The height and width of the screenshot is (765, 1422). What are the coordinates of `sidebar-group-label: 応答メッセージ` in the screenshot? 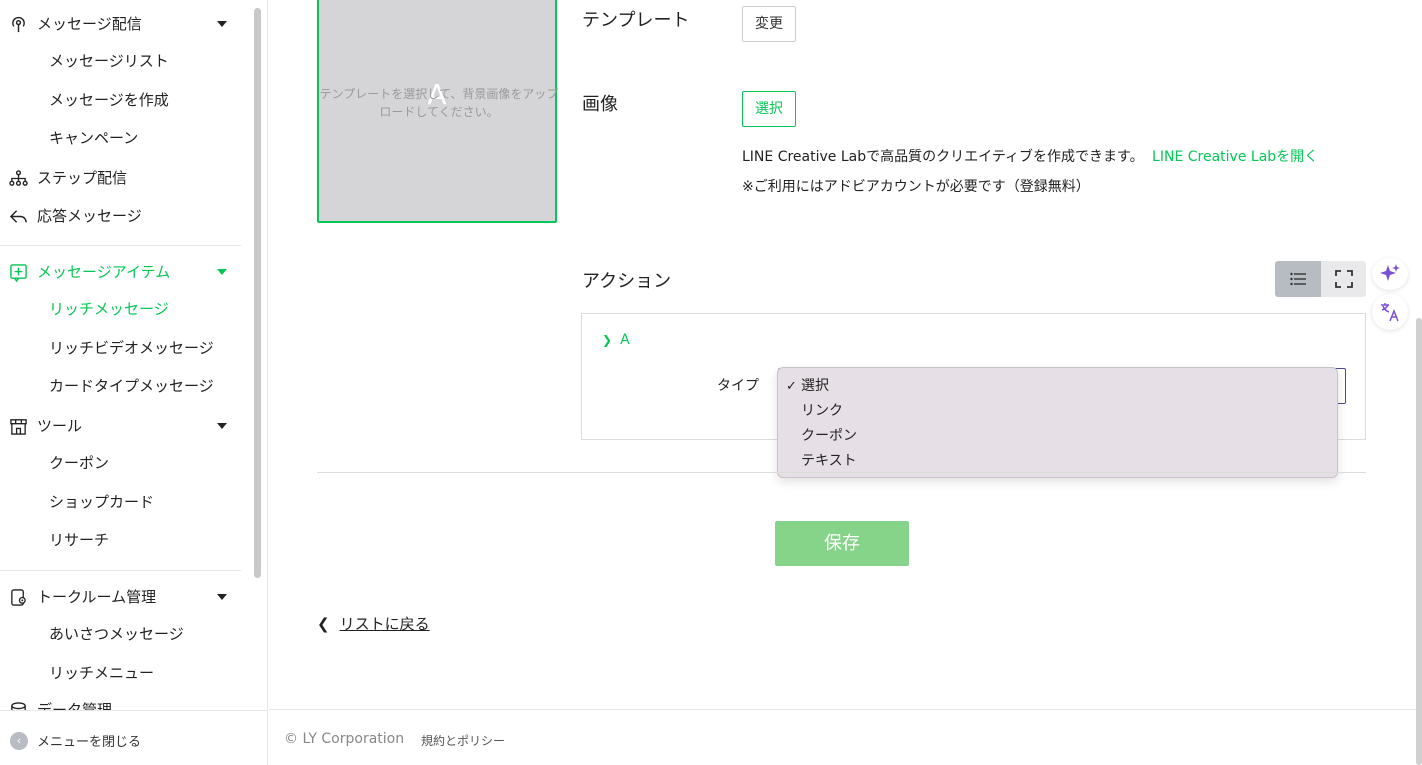 It's located at (89, 216).